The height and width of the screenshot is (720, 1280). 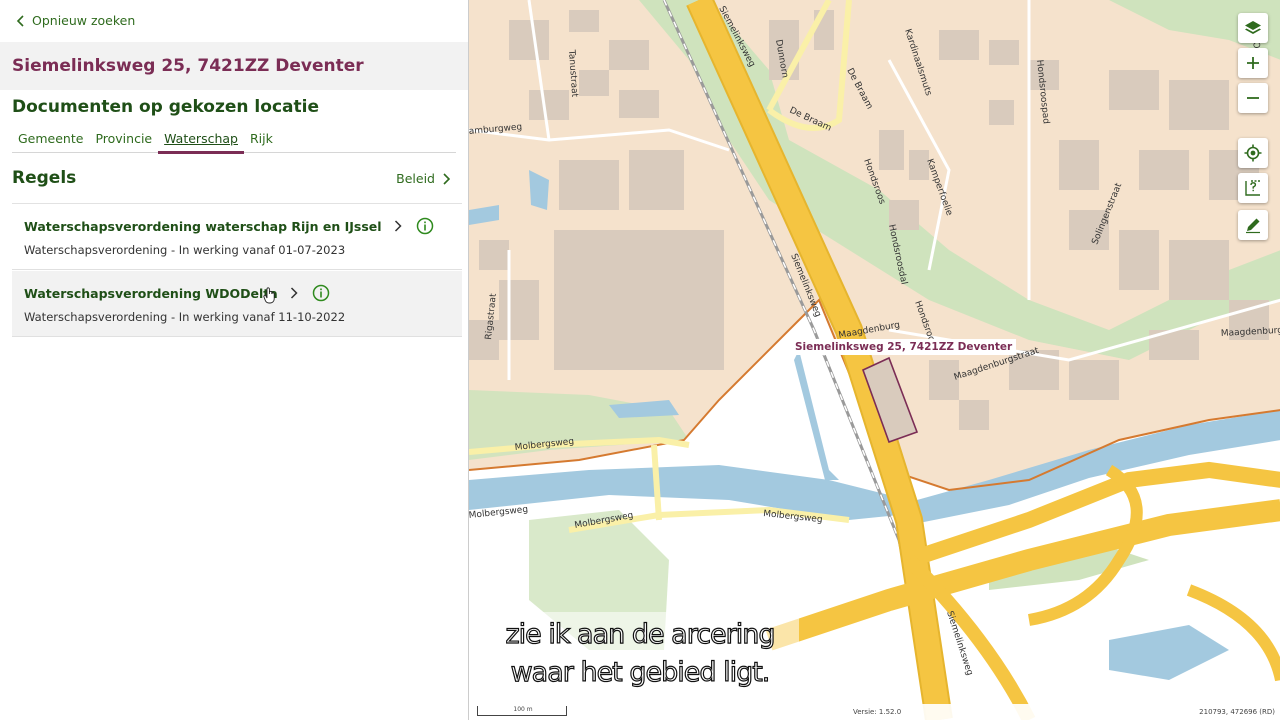 I want to click on locate-button, so click(x=1253, y=153).